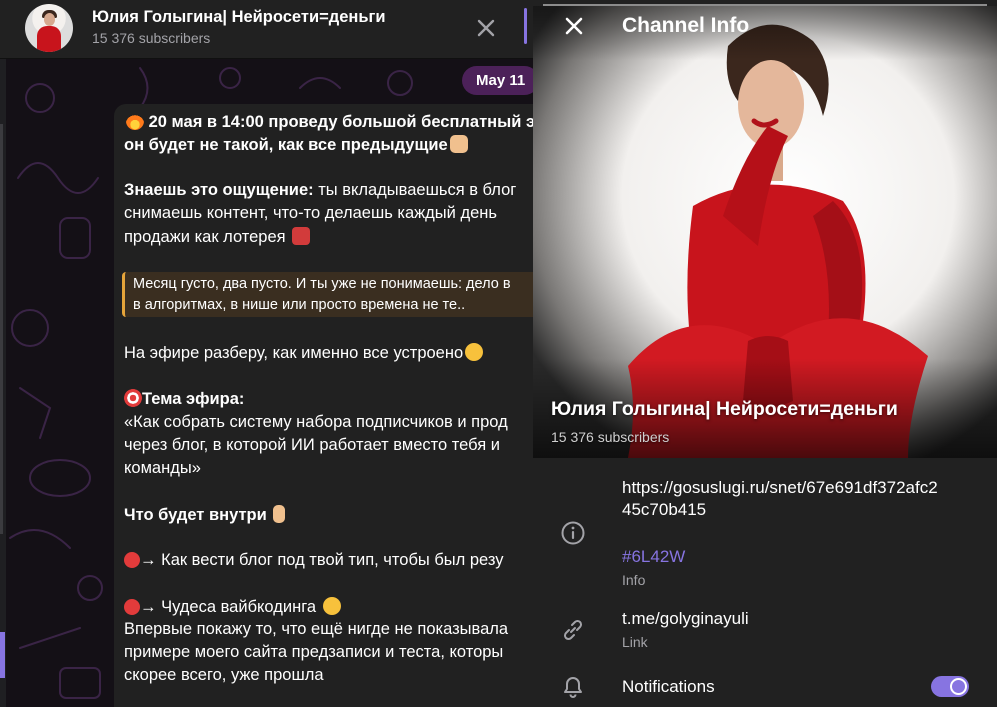 Image resolution: width=997 pixels, height=707 pixels. What do you see at coordinates (296, 145) in the screenshot?
I see `message-line: он будет не такой, как все предыдущие` at bounding box center [296, 145].